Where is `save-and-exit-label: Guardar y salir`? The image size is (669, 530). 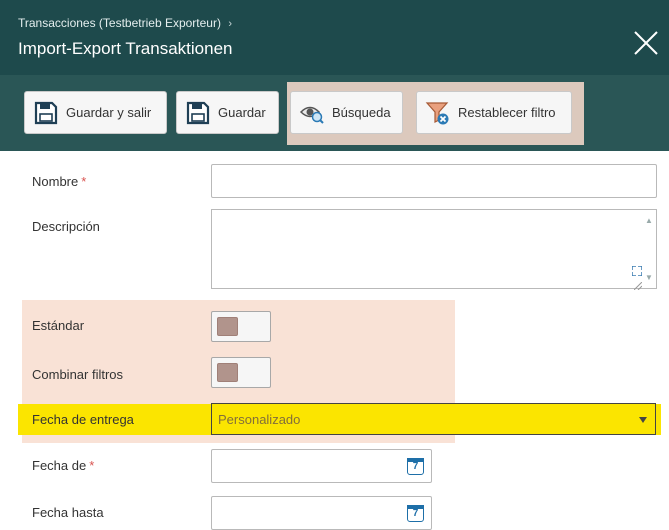
save-and-exit-label: Guardar y salir is located at coordinates (109, 112).